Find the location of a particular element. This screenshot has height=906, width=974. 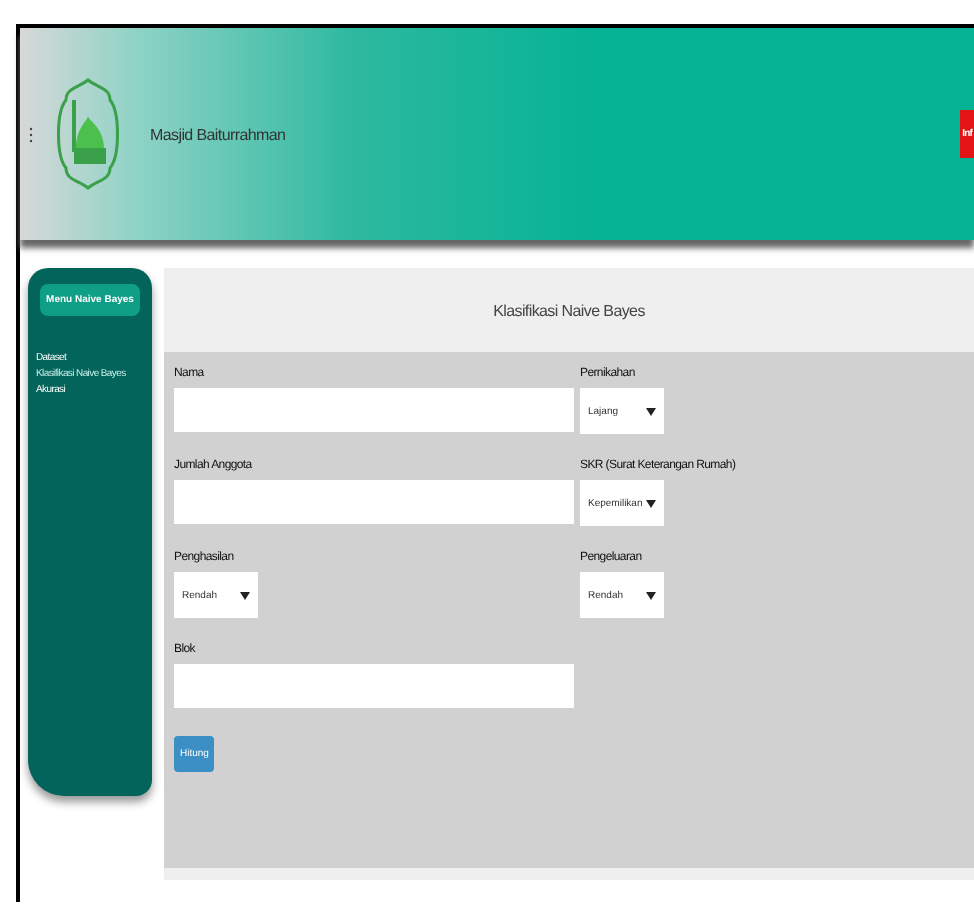

card-title: Klasifikasi Naive Bayes is located at coordinates (569, 310).